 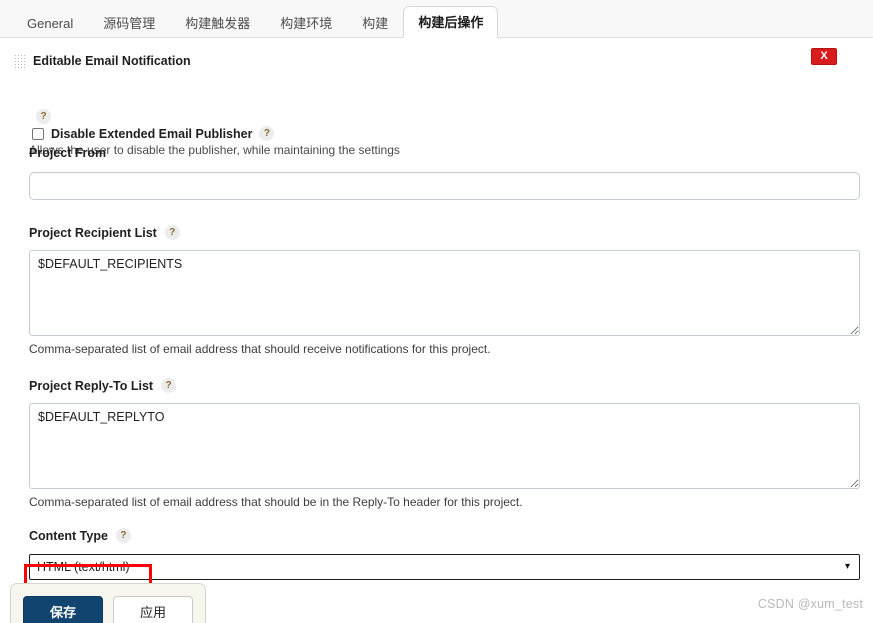 I want to click on disable-publisher-label: Disable Extended Email Publisher, so click(x=152, y=133).